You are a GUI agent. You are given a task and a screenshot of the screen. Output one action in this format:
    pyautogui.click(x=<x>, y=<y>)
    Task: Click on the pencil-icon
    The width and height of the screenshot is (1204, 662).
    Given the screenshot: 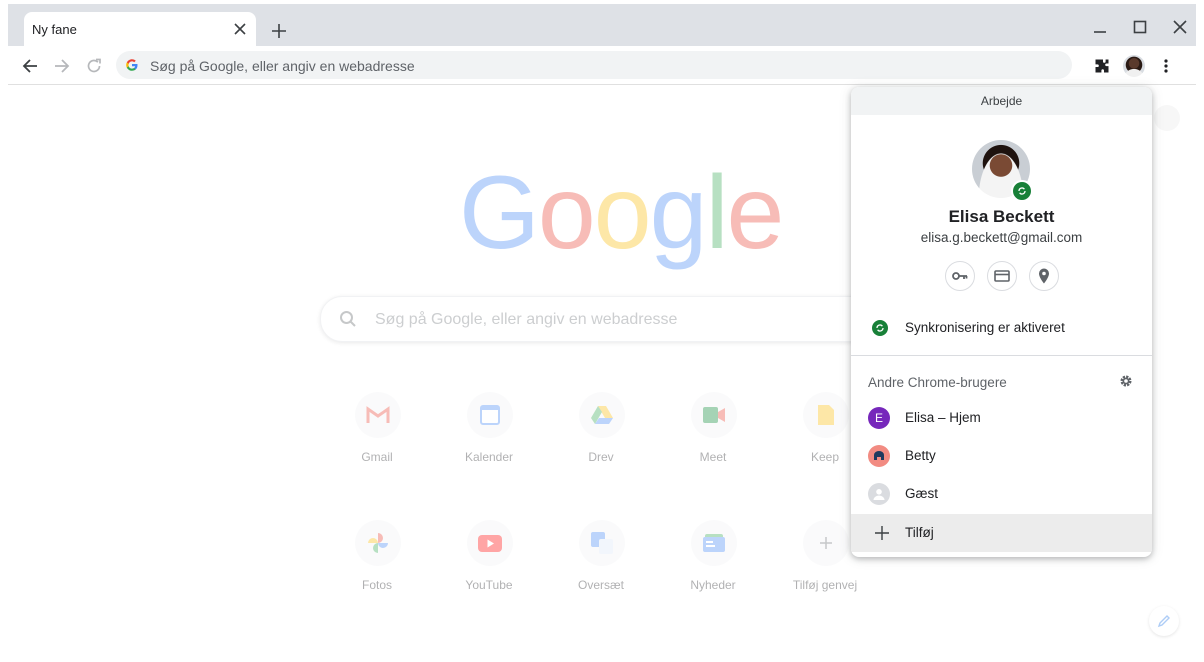 What is the action you would take?
    pyautogui.click(x=1163, y=621)
    